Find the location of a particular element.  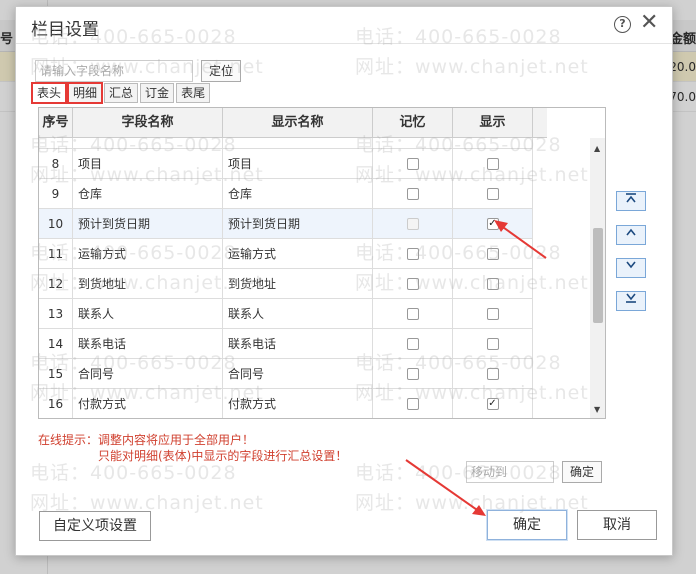

field-name-cell: 到货地址 is located at coordinates (148, 284).